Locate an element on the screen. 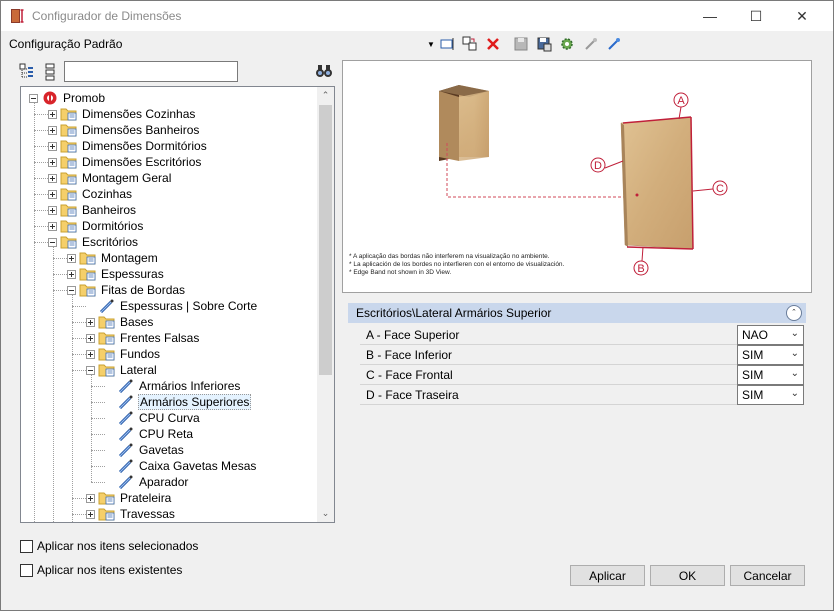 The width and height of the screenshot is (834, 611). marker-b: B is located at coordinates (641, 261).